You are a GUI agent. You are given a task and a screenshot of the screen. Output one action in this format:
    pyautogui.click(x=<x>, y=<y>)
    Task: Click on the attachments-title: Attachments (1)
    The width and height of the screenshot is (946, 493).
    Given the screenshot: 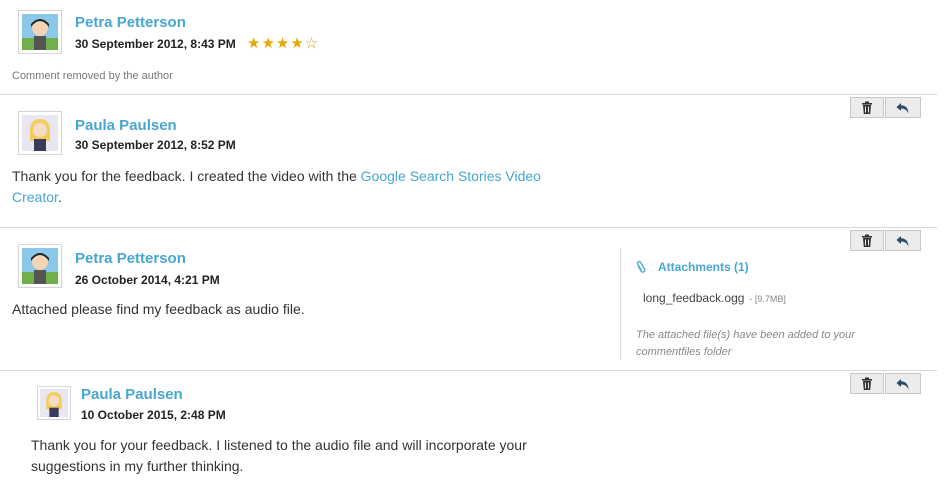 What is the action you would take?
    pyautogui.click(x=703, y=267)
    